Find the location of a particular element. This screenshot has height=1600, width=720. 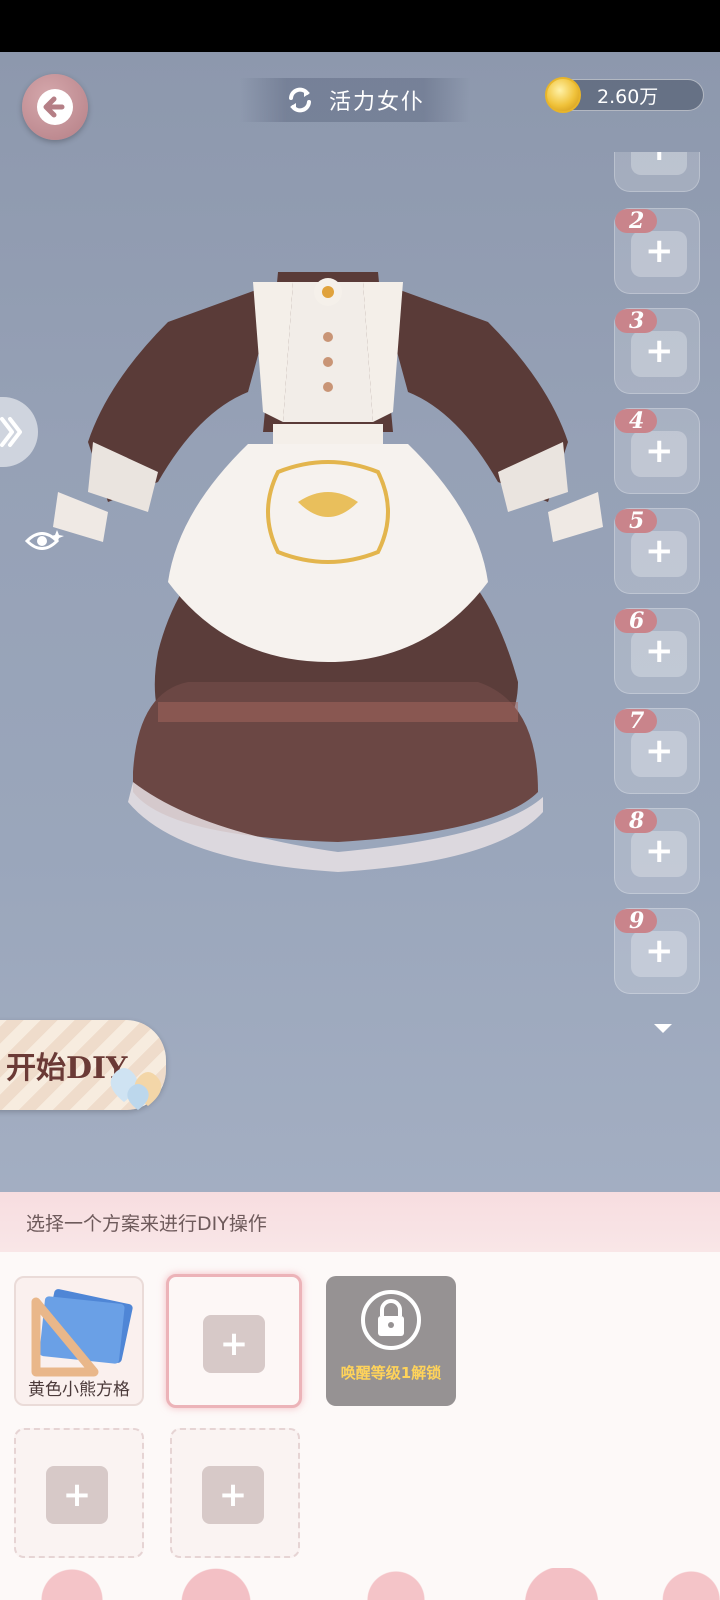

slot-number: 7 is located at coordinates (636, 721).